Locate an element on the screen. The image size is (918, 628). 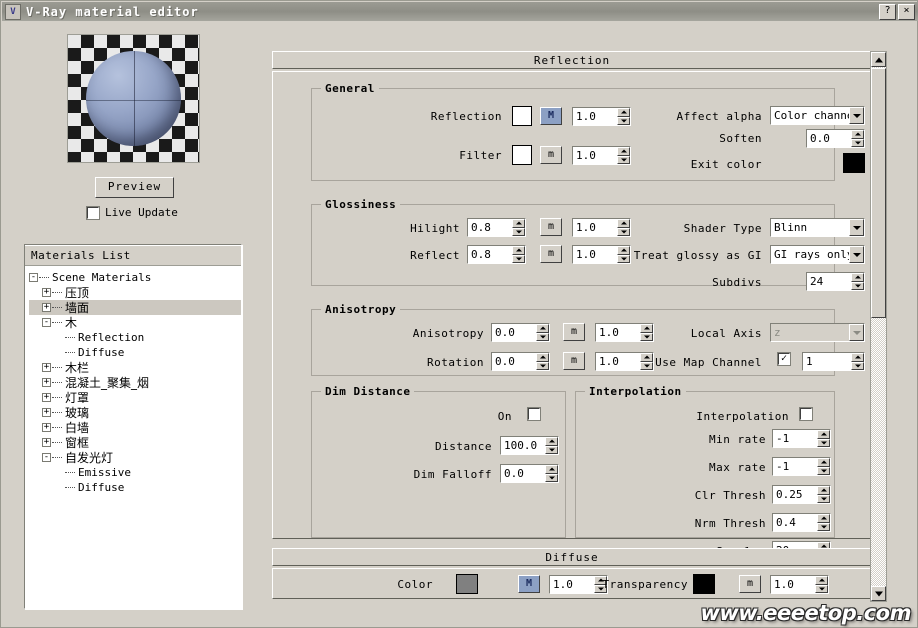
tree-item: + 墙面 is located at coordinates (135, 307).